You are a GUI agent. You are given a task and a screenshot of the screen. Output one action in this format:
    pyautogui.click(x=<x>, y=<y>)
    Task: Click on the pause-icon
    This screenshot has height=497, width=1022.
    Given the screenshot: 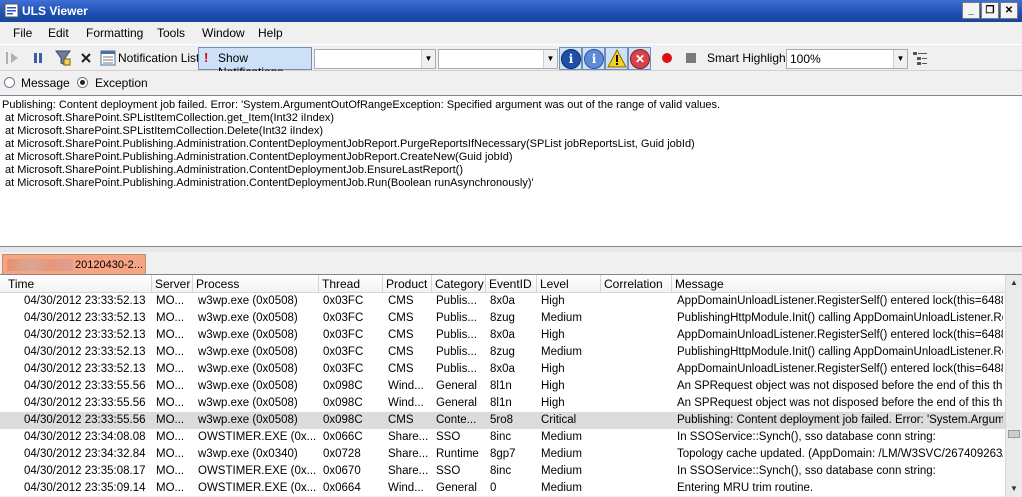 What is the action you would take?
    pyautogui.click(x=38, y=58)
    